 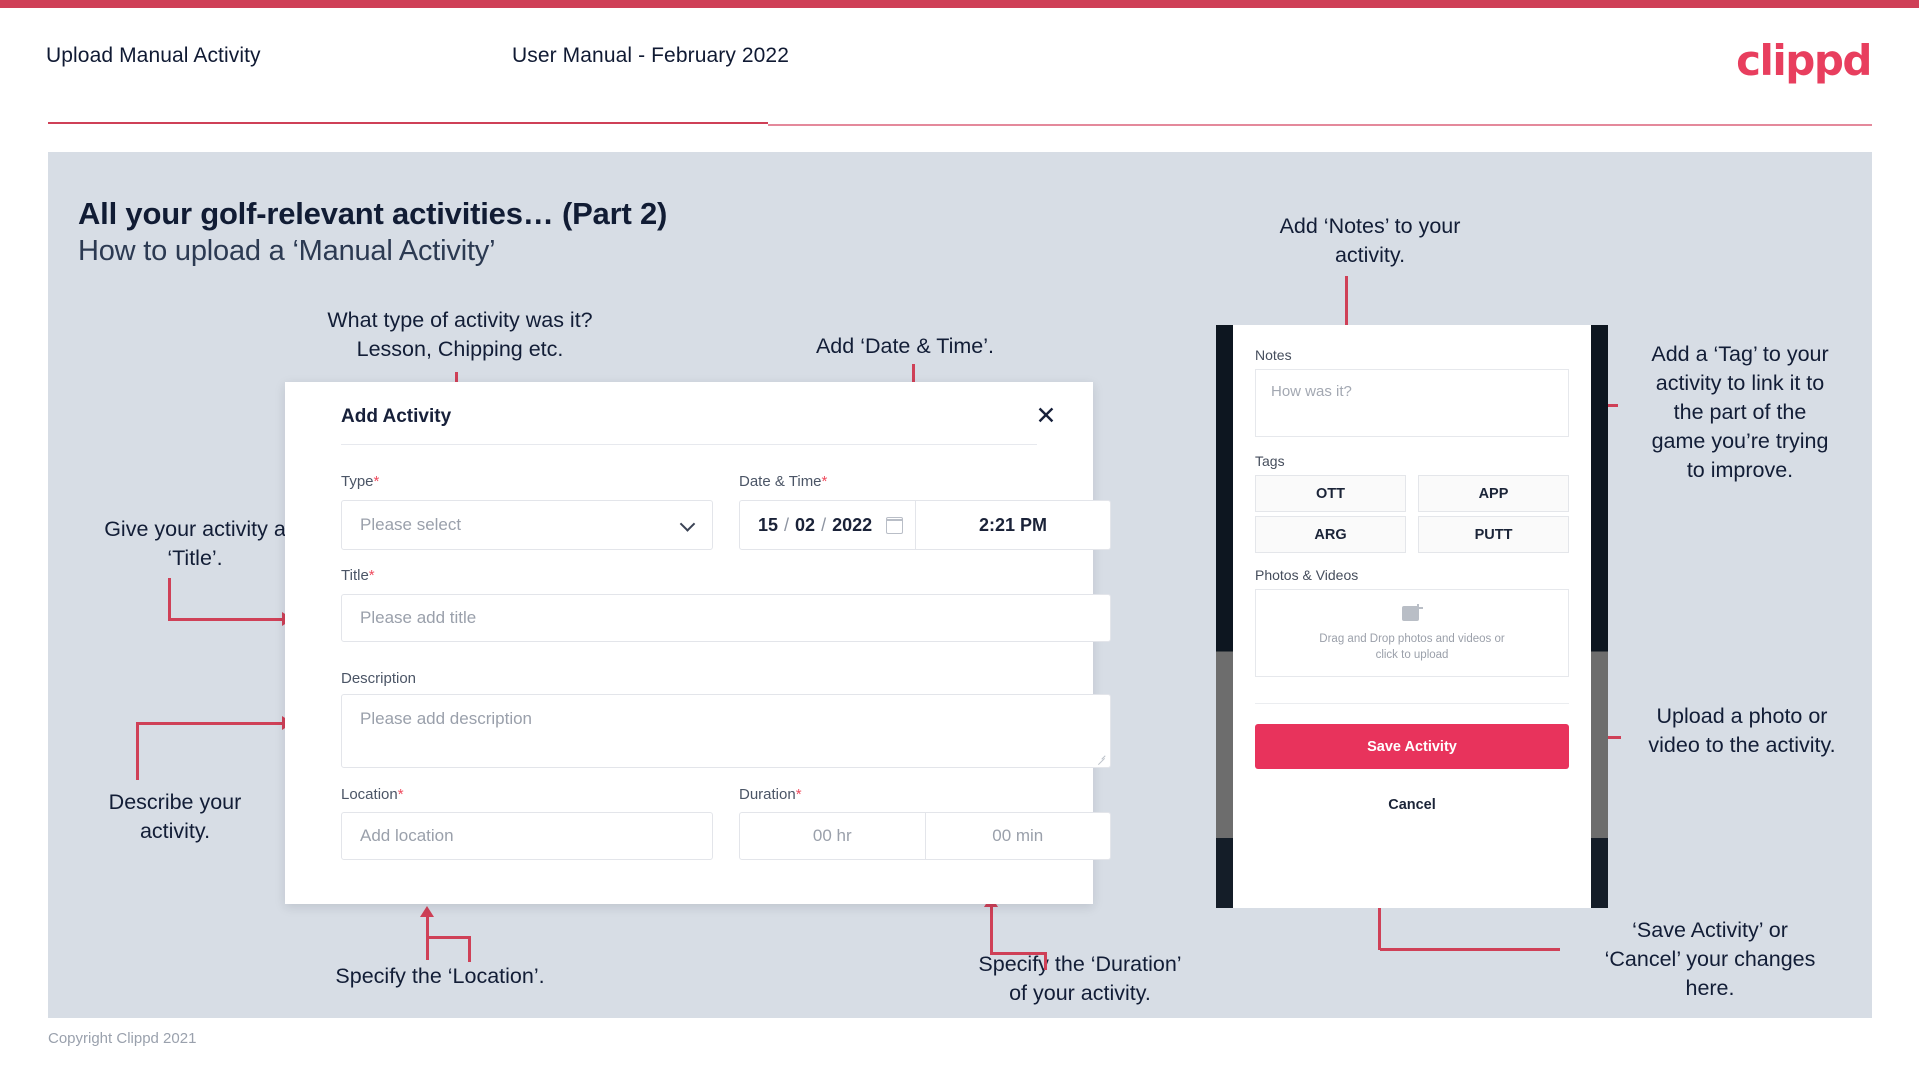 What do you see at coordinates (805, 524) in the screenshot?
I see `date-month: 02` at bounding box center [805, 524].